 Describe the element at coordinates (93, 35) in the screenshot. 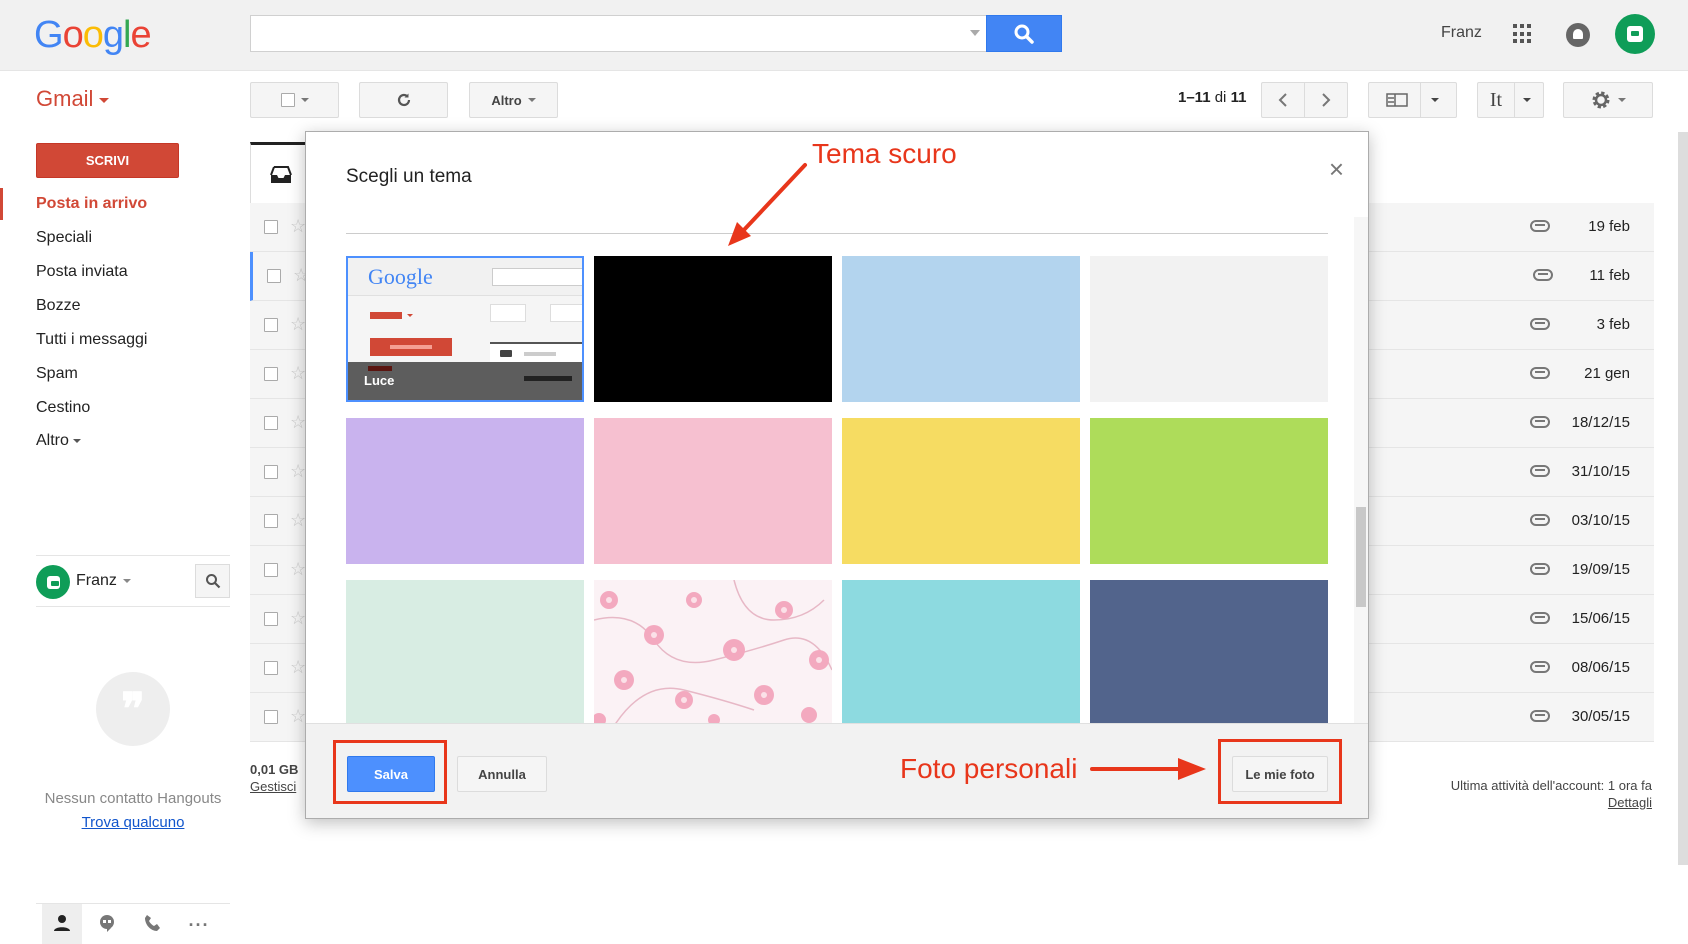

I see `google-logo: Google` at that location.